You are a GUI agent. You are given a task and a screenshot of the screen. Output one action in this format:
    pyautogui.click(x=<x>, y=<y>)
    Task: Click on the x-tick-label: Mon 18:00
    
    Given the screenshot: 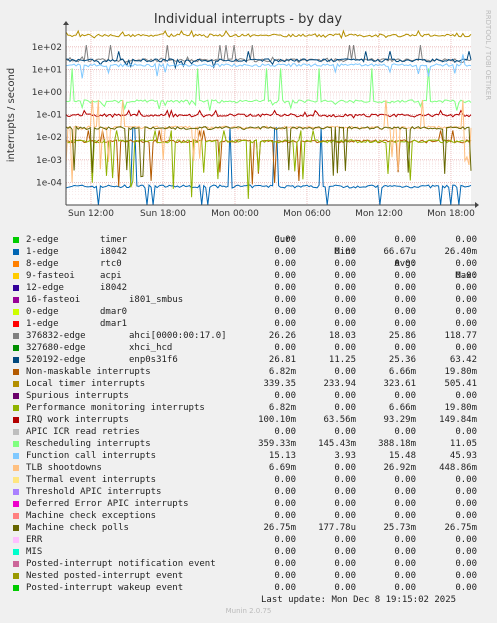 What is the action you would take?
    pyautogui.click(x=451, y=214)
    